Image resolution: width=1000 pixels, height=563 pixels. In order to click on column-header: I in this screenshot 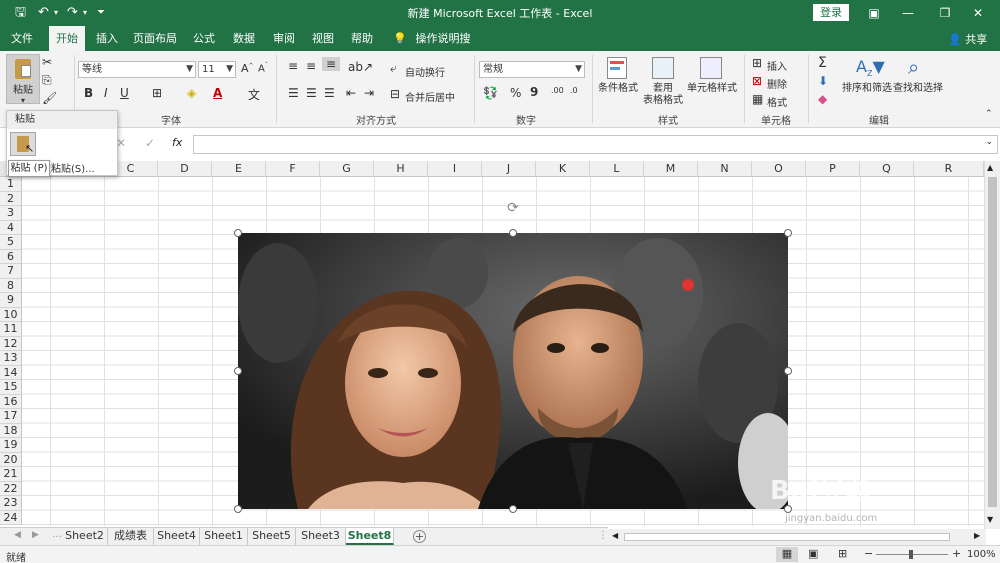, I will do `click(455, 169)`.